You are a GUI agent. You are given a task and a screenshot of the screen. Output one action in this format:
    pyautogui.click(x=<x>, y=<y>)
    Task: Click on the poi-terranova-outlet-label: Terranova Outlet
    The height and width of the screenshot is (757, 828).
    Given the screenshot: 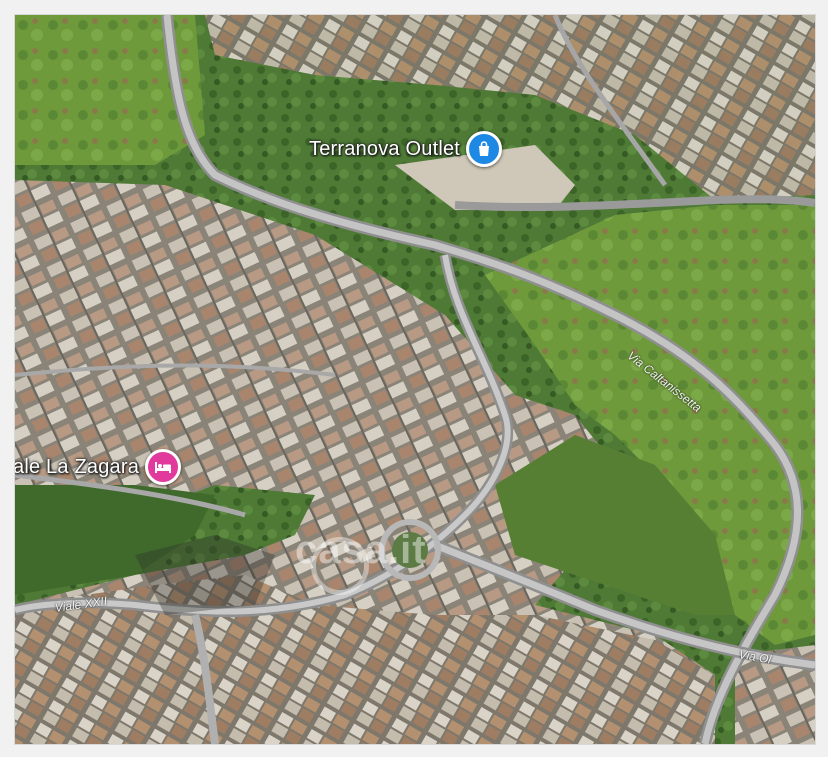 What is the action you would take?
    pyautogui.click(x=385, y=148)
    